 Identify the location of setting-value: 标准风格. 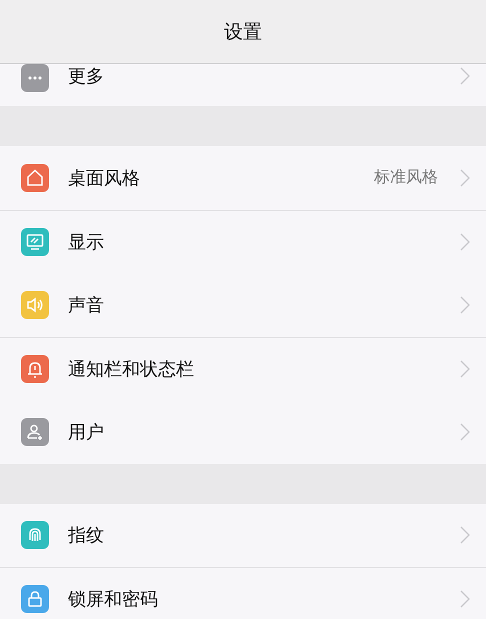
(406, 177).